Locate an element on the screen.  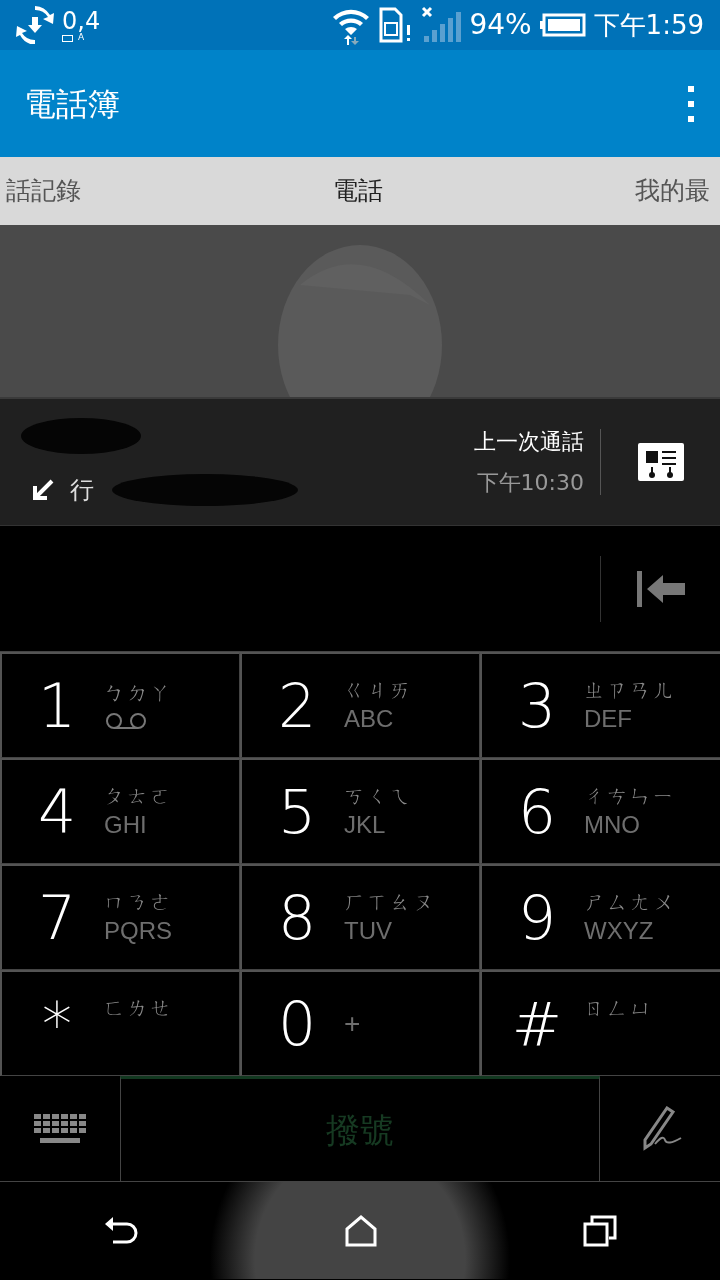
incoming-arrow-icon is located at coordinates (43, 490).